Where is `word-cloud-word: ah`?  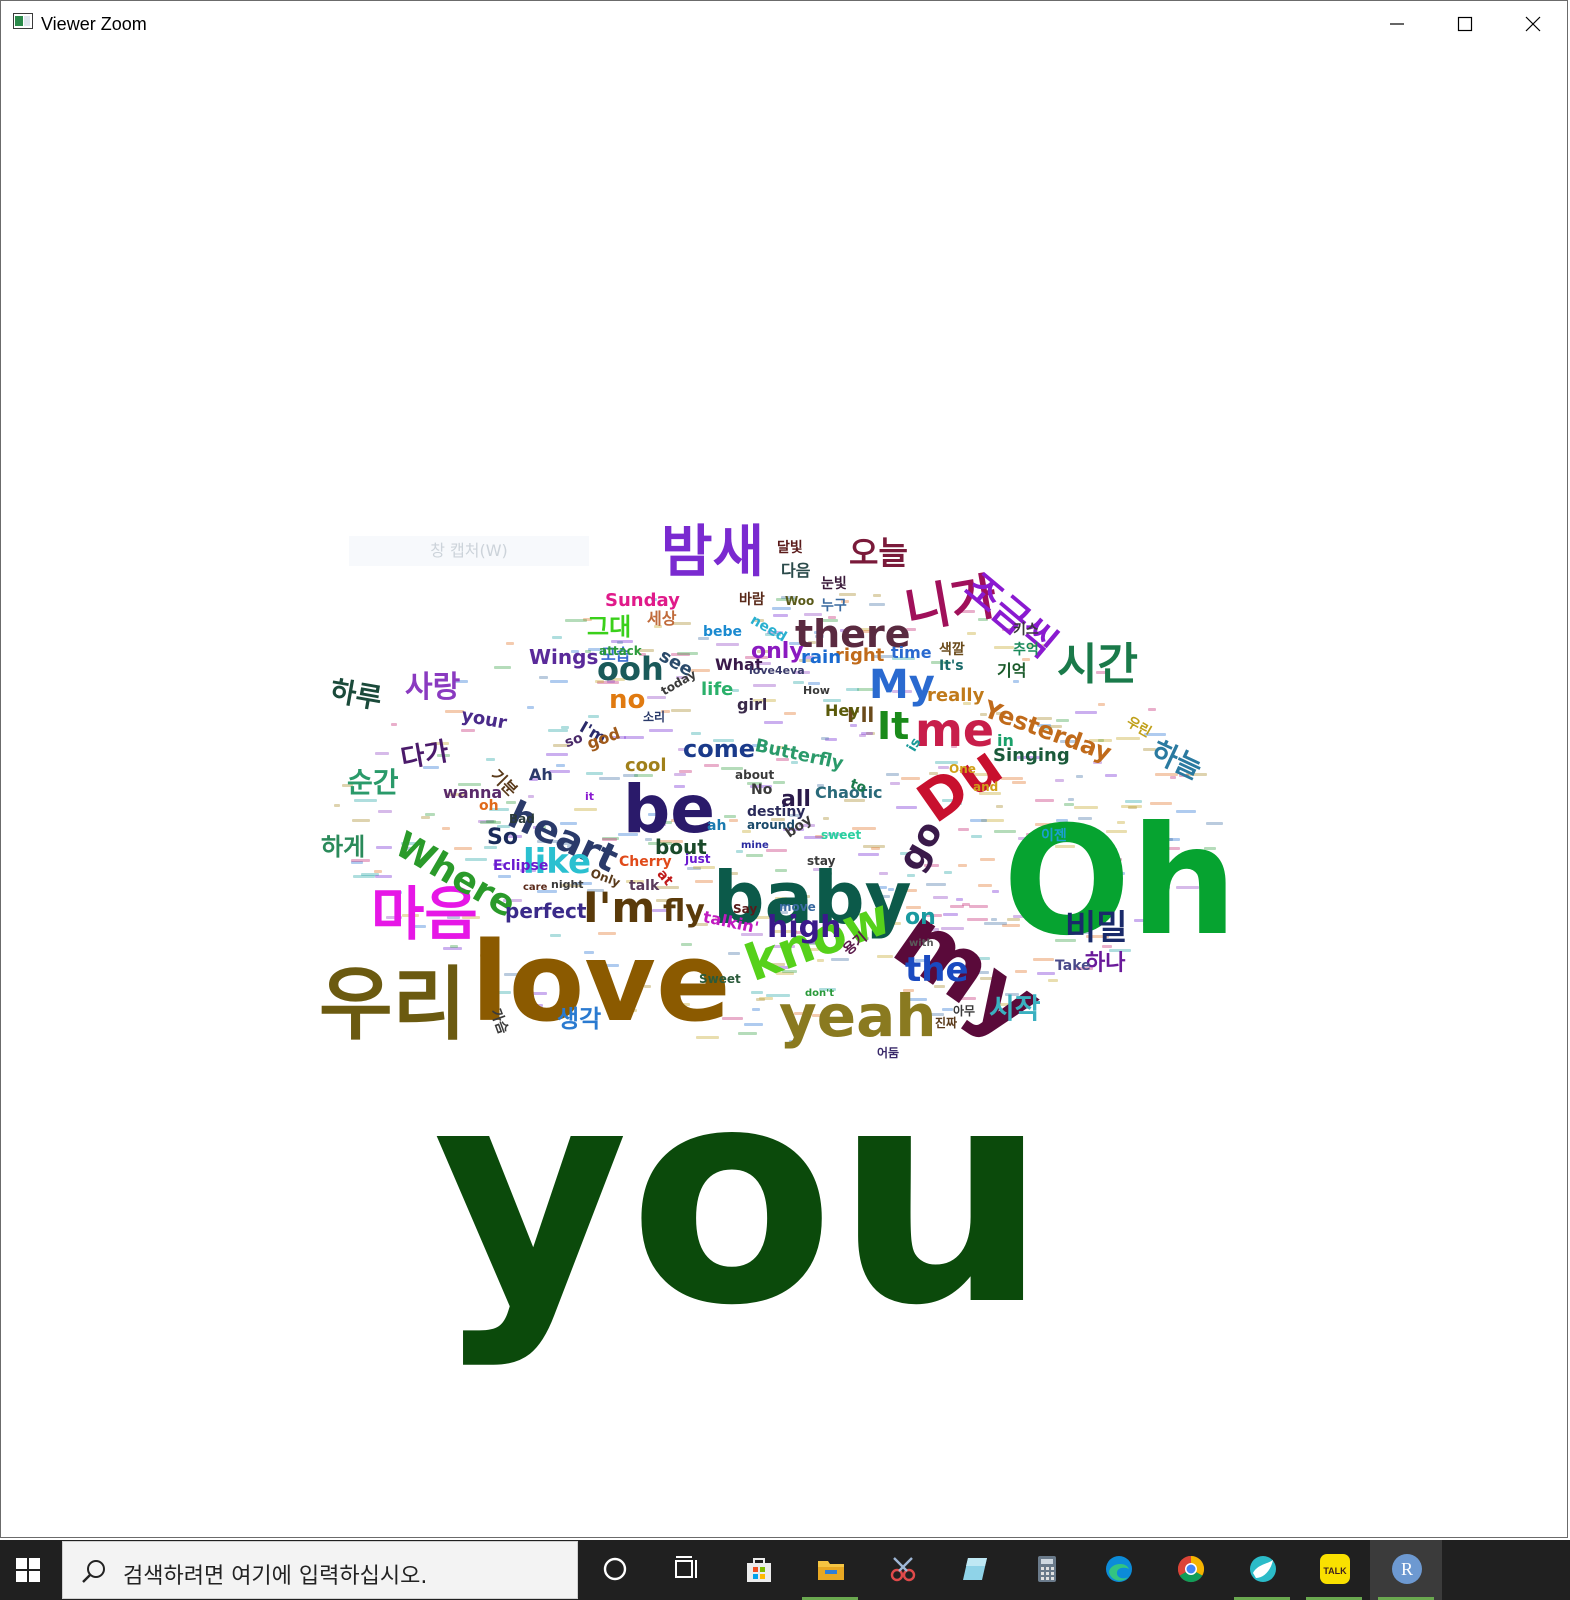
word-cloud-word: ah is located at coordinates (717, 826).